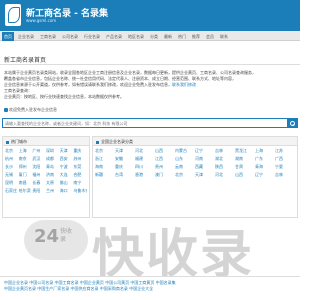 This screenshot has height=300, width=320. Describe the element at coordinates (185, 158) in the screenshot. I see `region-link: 山东` at that location.